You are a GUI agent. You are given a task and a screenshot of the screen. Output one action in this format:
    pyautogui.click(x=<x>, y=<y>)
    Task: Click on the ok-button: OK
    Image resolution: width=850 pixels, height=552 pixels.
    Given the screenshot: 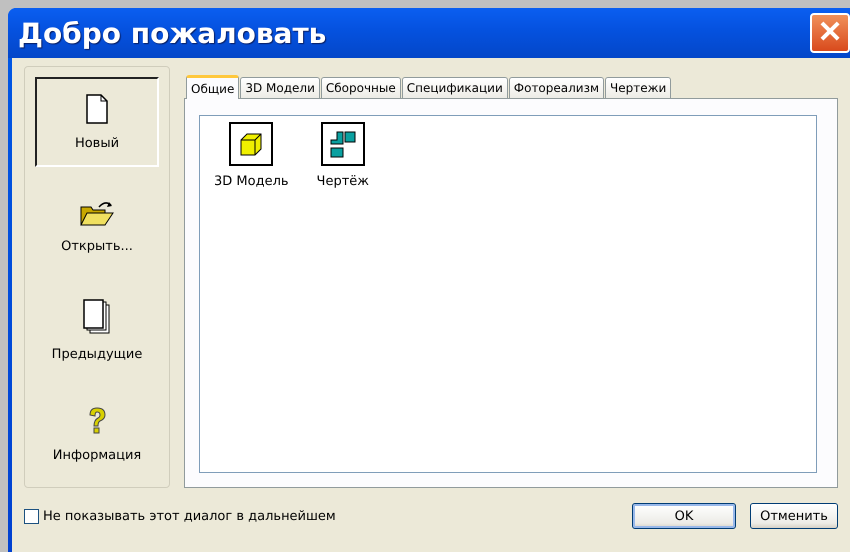 What is the action you would take?
    pyautogui.click(x=684, y=516)
    